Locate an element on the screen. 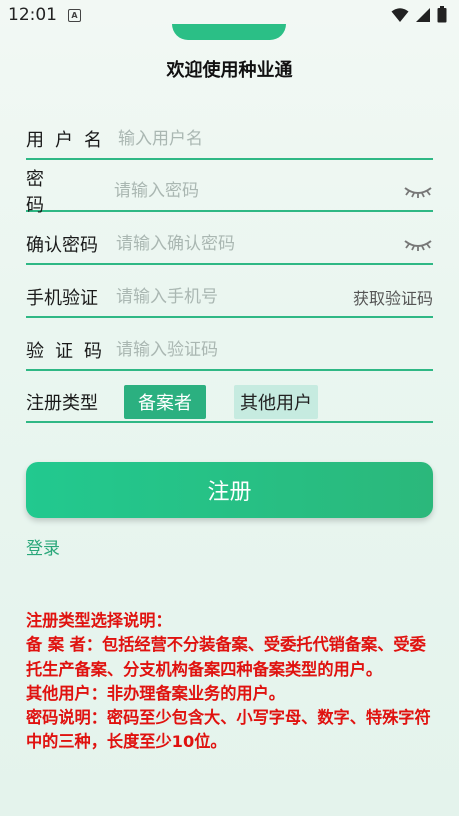 Image resolution: width=459 pixels, height=816 pixels. battery-icon is located at coordinates (442, 14).